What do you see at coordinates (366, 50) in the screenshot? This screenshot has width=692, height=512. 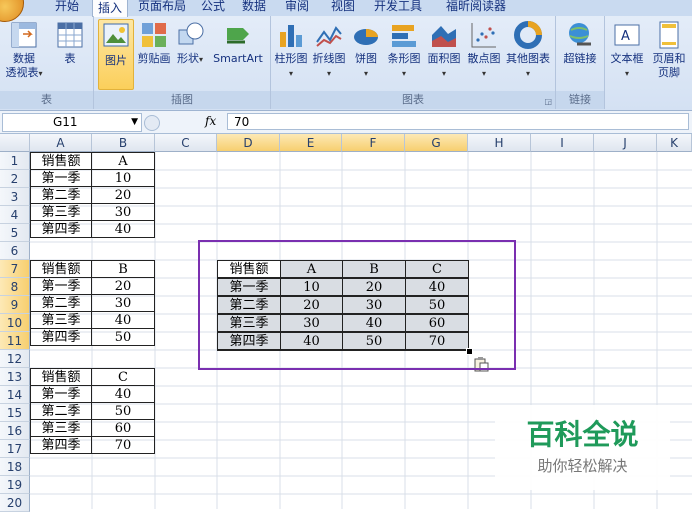 I see `pie-chart-button: 饼图 ▾` at bounding box center [366, 50].